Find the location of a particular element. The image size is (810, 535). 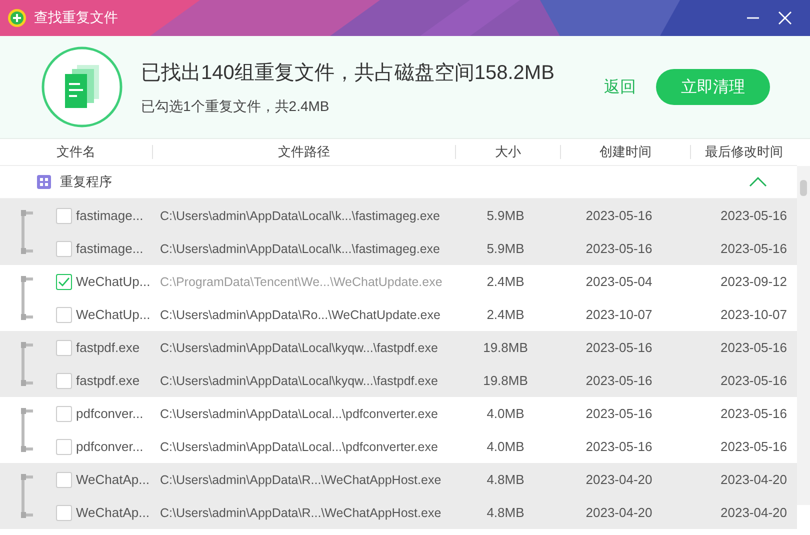

app-logo-icon is located at coordinates (17, 18).